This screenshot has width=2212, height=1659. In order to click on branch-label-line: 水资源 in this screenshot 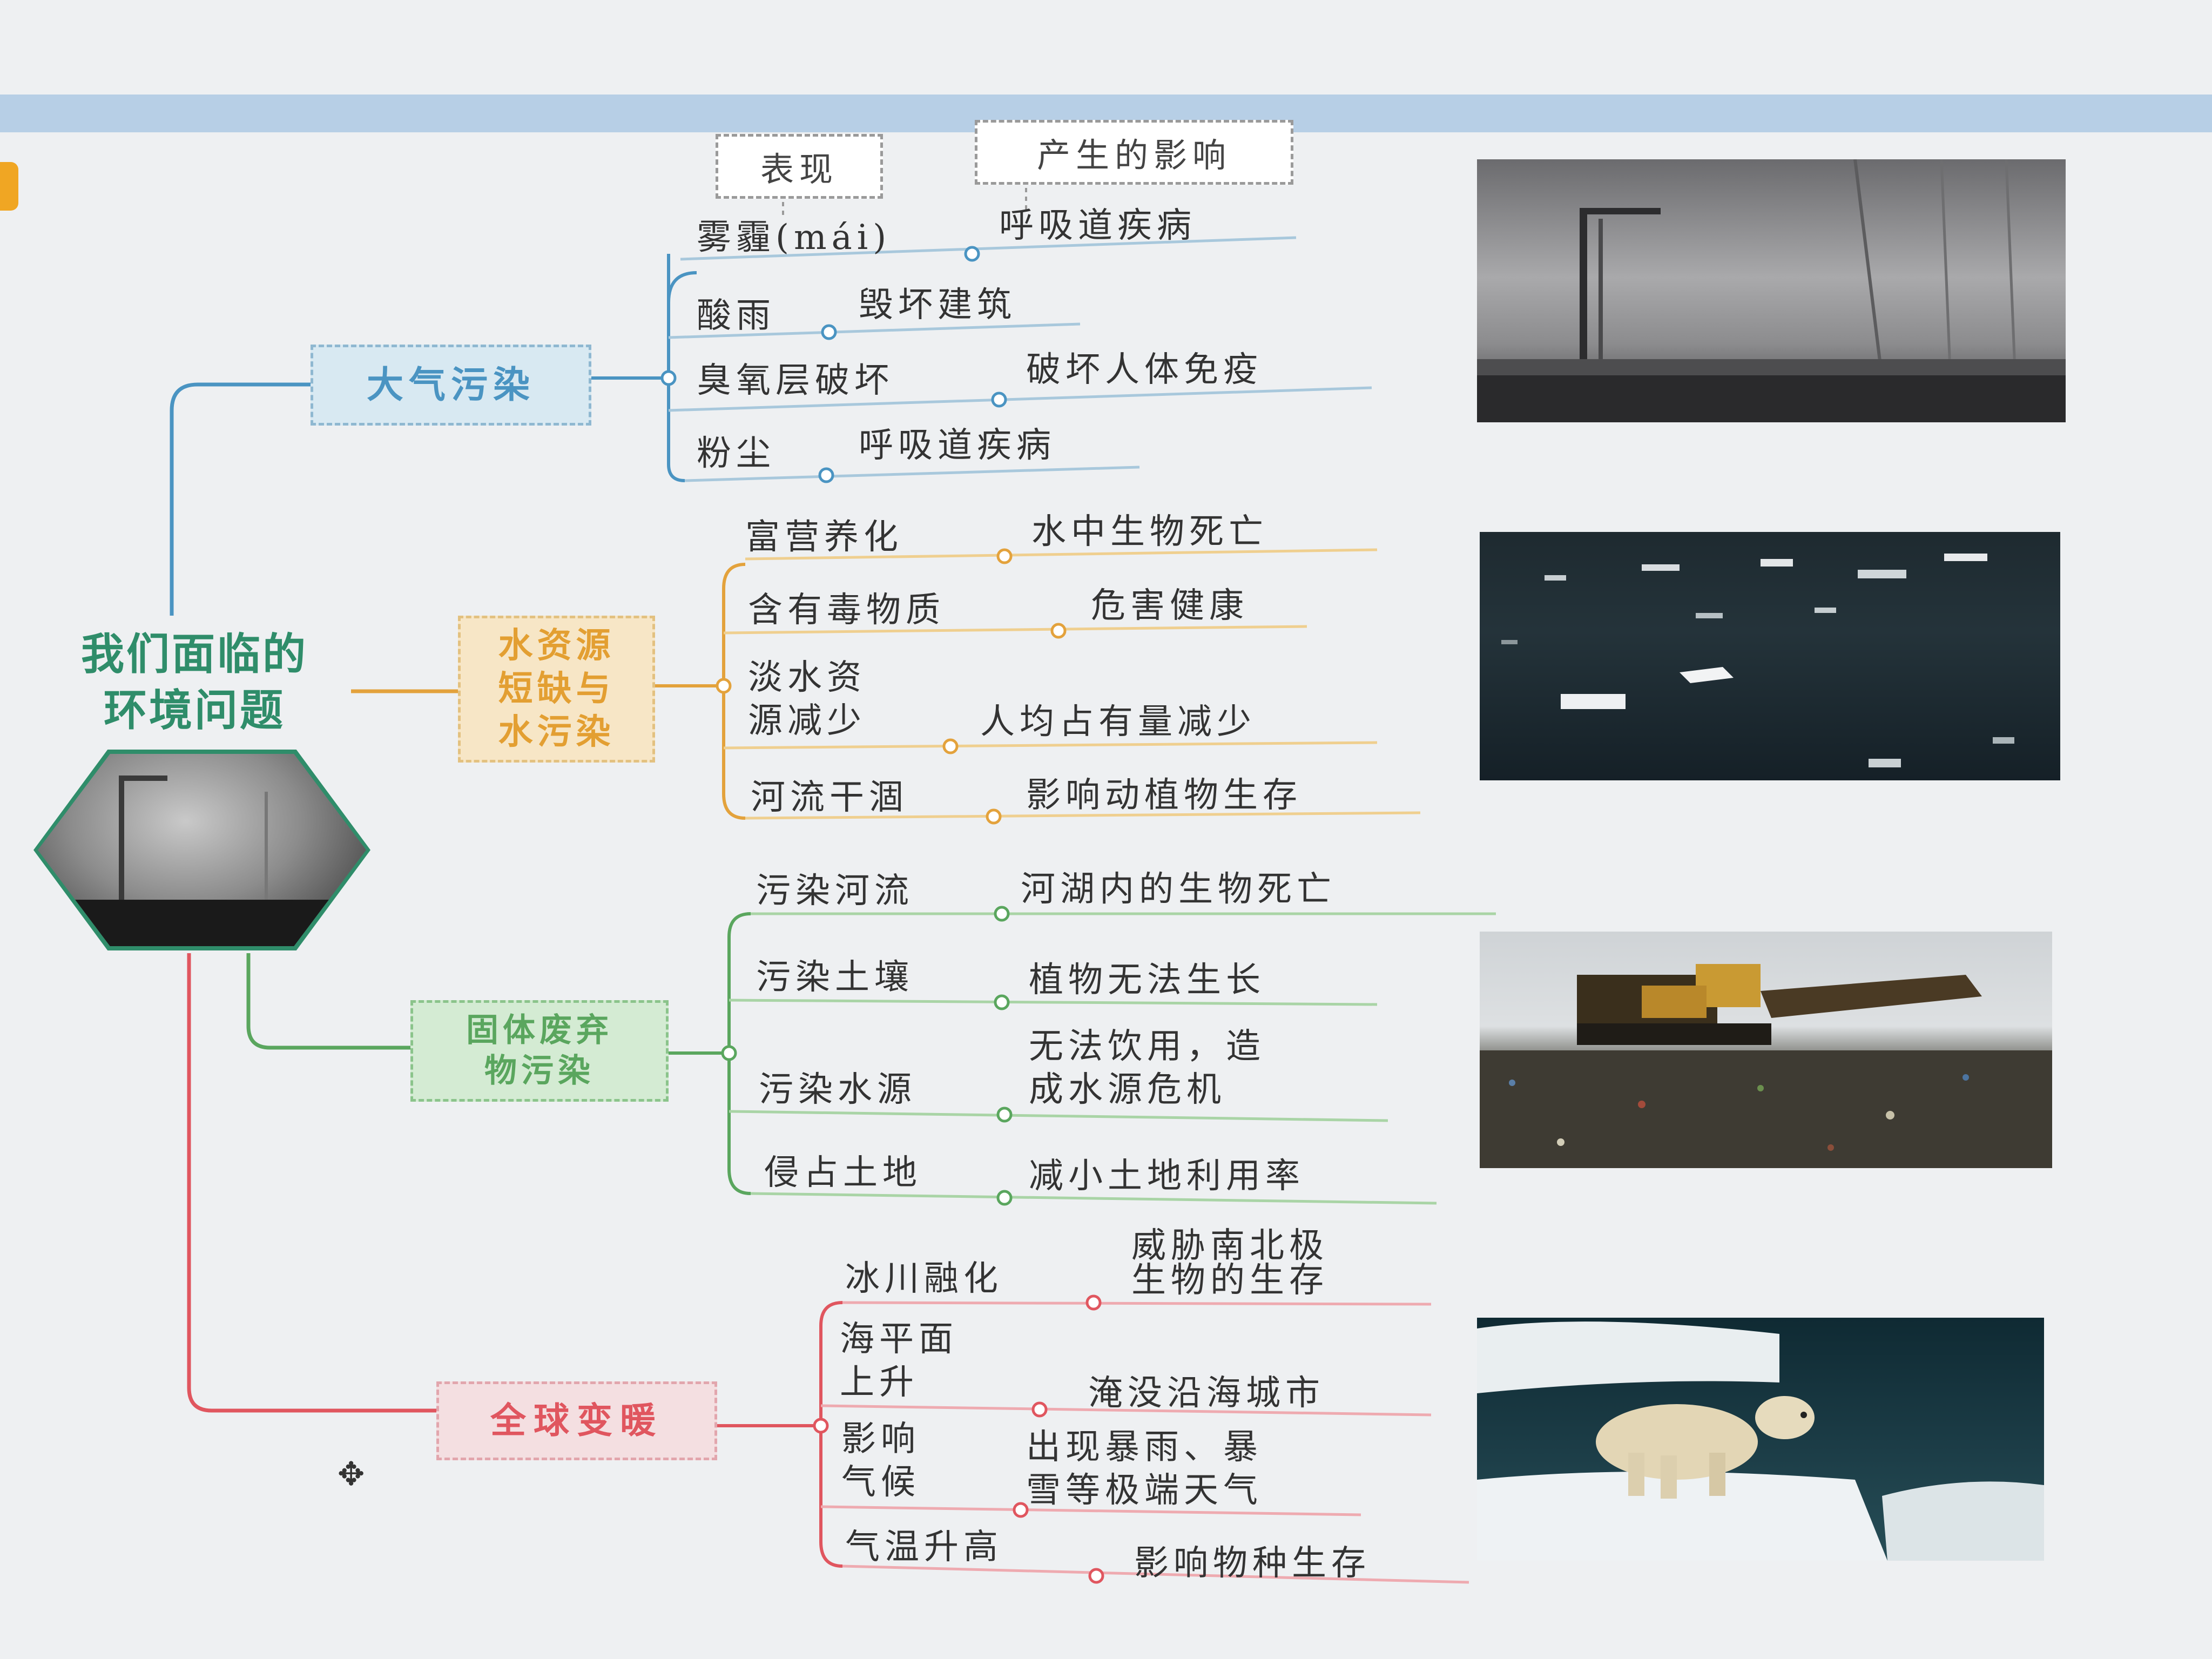, I will do `click(556, 646)`.